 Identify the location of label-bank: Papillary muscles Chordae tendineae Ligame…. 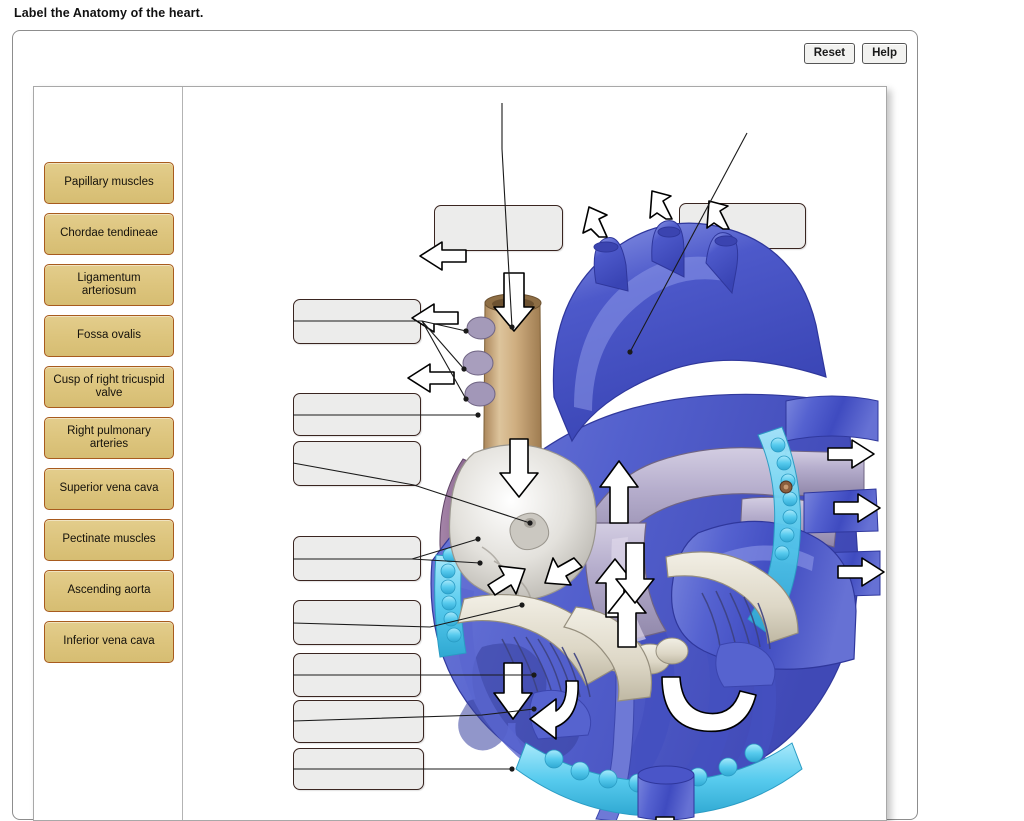
(109, 412).